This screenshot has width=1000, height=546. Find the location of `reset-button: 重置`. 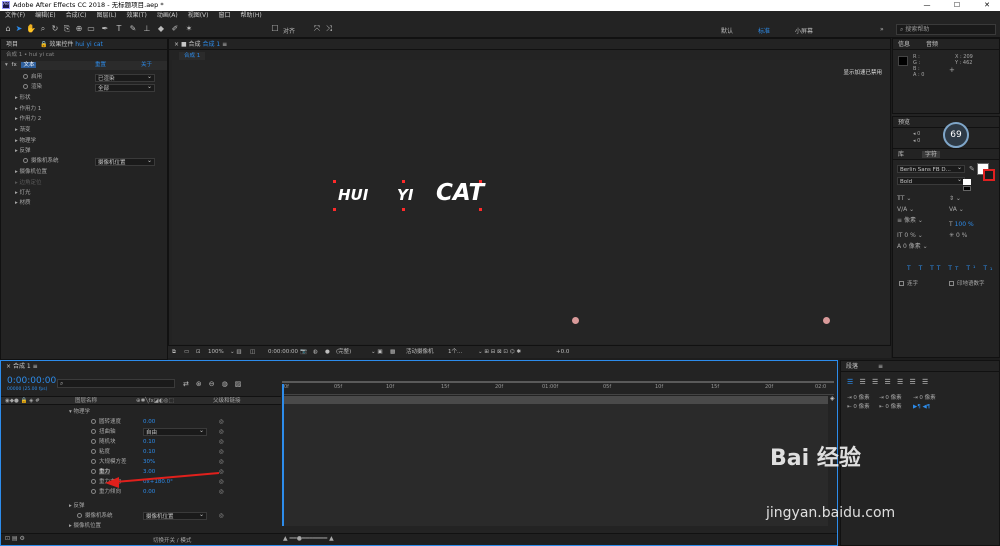

reset-button: 重置 is located at coordinates (100, 65).